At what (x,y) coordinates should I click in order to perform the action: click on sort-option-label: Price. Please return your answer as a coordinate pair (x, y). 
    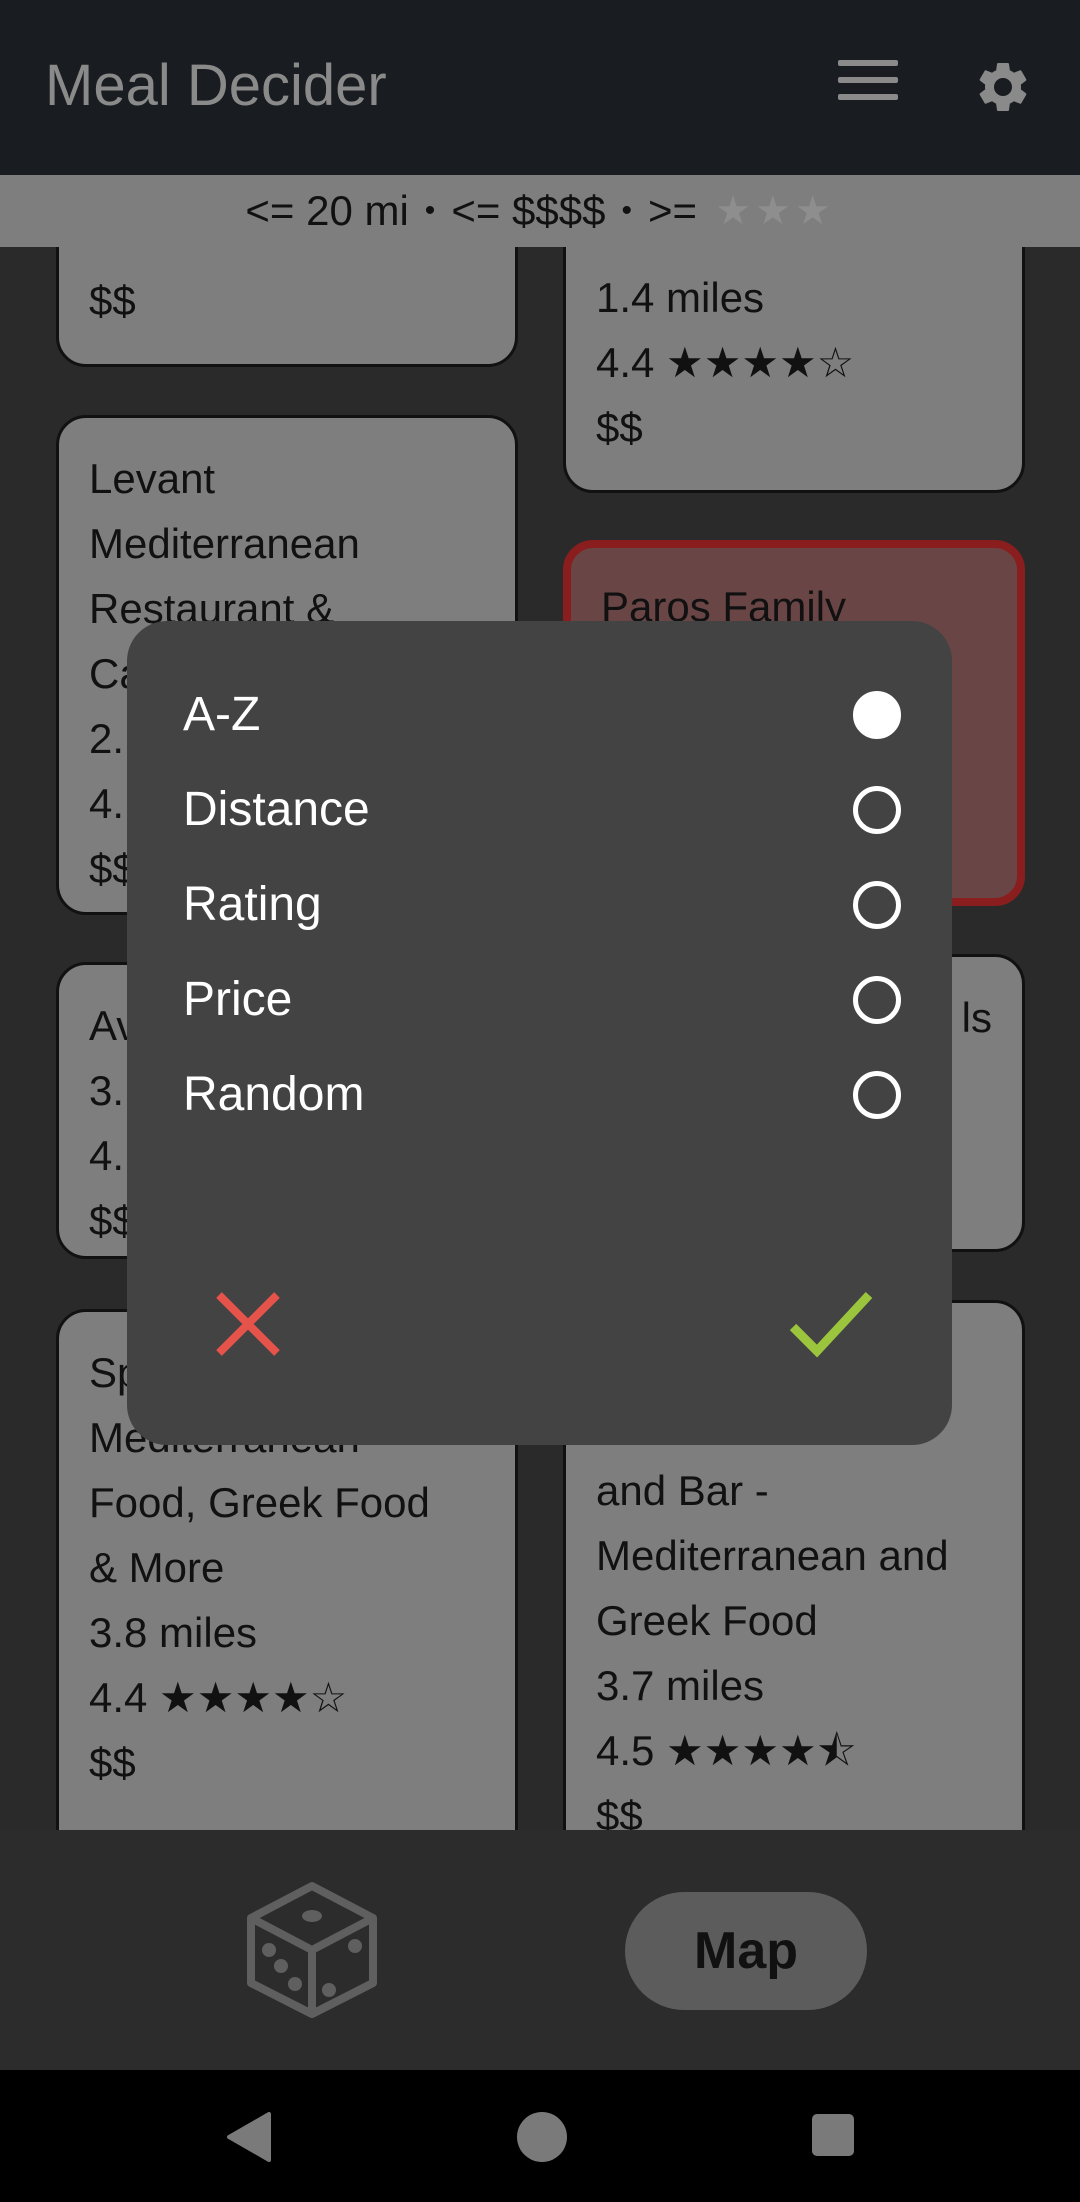
    Looking at the image, I should click on (238, 999).